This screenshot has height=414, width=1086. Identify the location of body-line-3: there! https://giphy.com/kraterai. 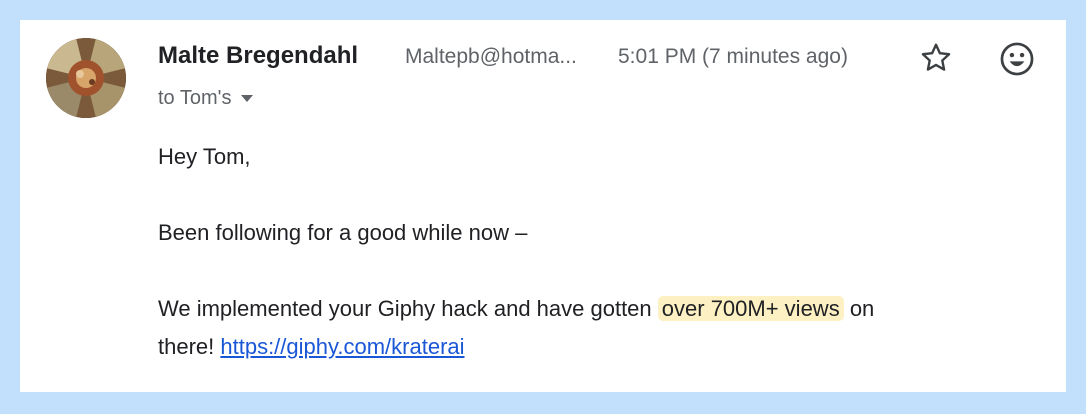
(598, 347).